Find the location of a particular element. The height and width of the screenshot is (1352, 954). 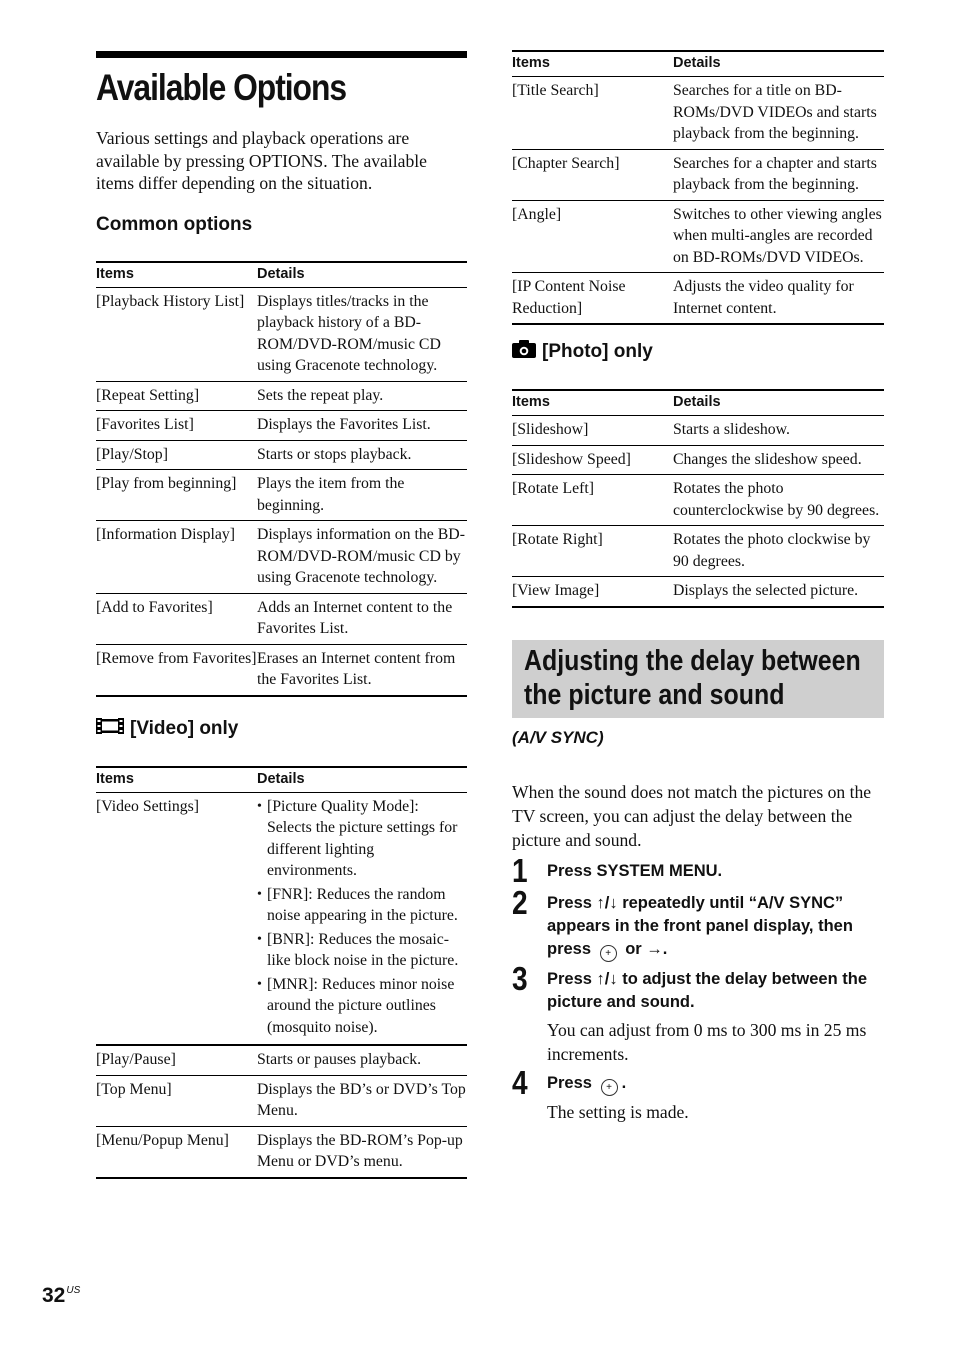

item-cell: [Chapter Search] is located at coordinates (592, 175).